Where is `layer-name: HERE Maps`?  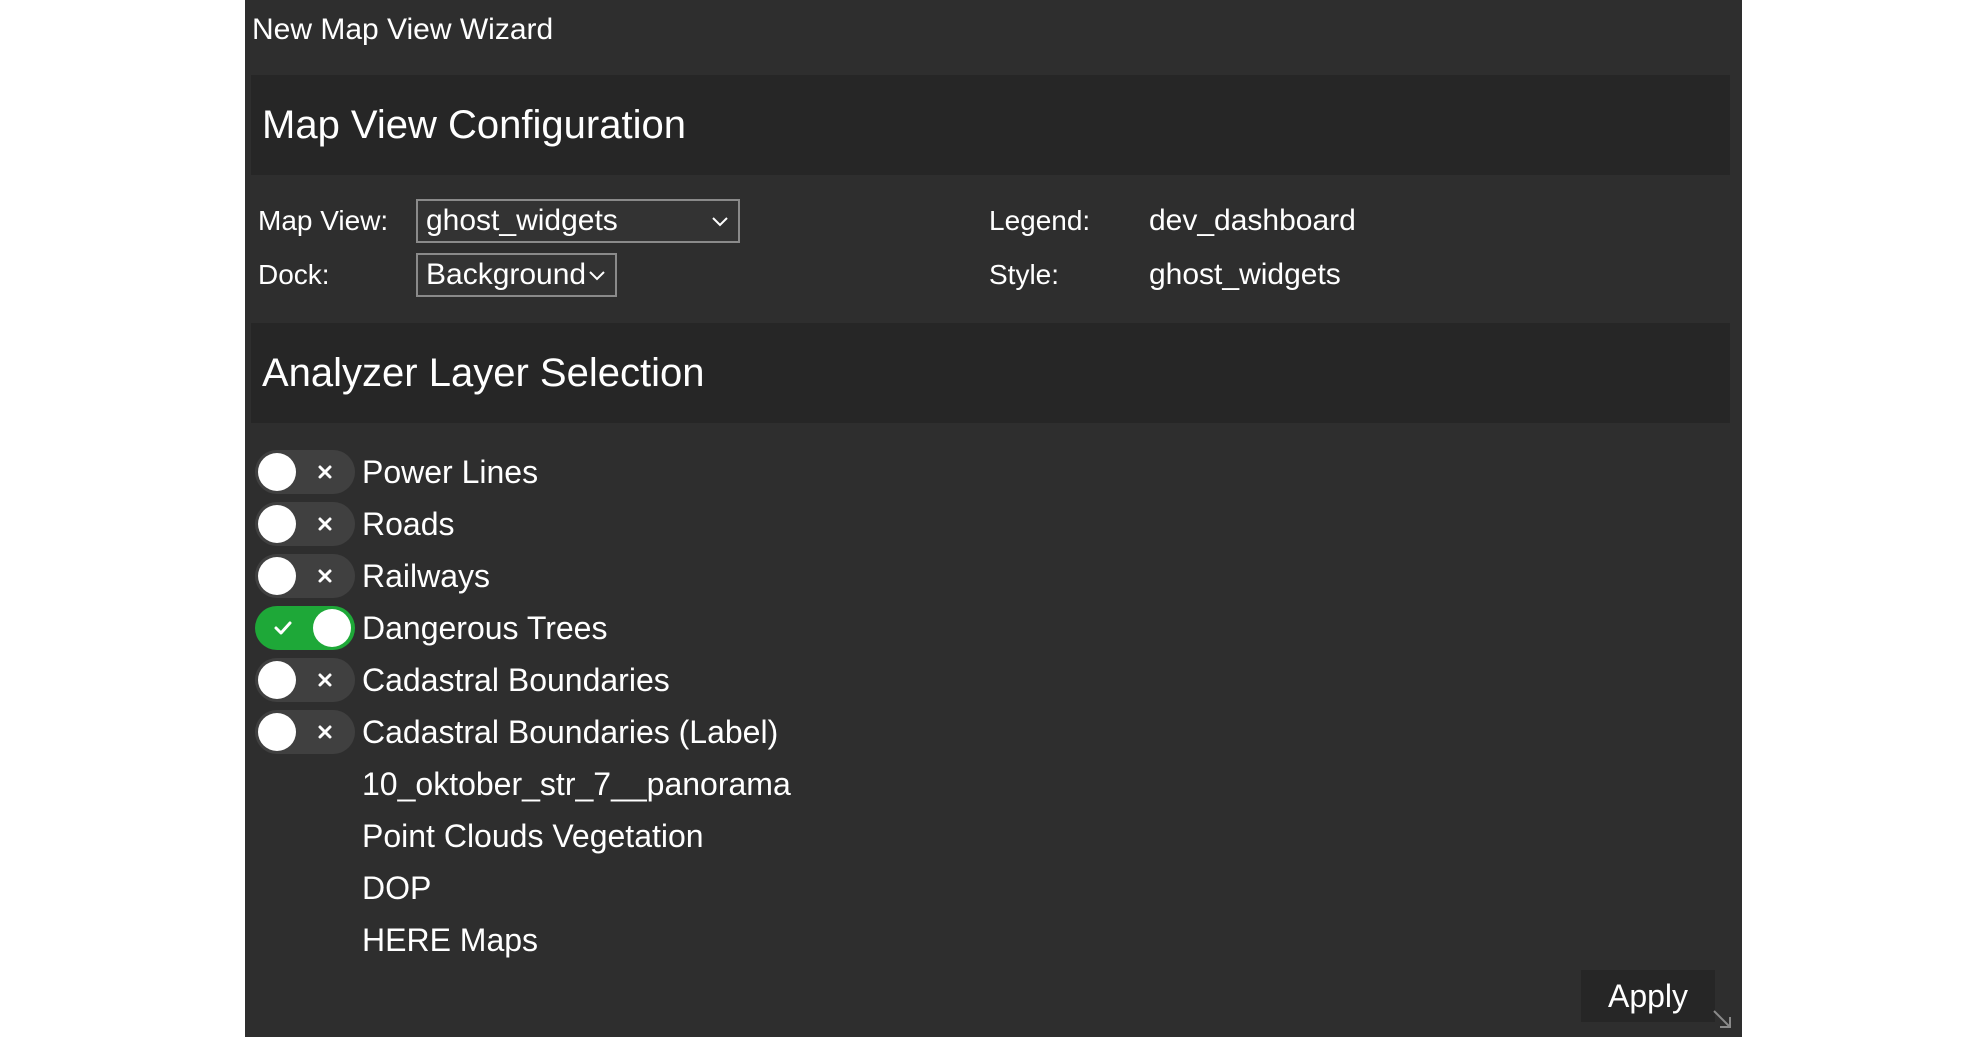
layer-name: HERE Maps is located at coordinates (450, 940).